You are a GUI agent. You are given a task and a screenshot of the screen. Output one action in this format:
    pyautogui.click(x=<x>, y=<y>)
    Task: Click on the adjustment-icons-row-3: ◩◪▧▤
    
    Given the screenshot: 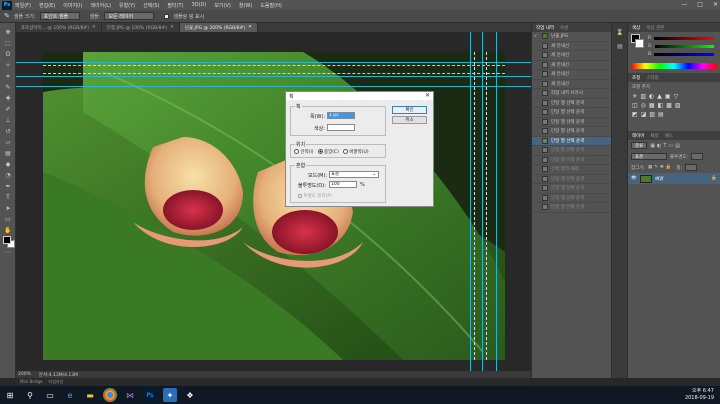 What is the action you would take?
    pyautogui.click(x=674, y=114)
    